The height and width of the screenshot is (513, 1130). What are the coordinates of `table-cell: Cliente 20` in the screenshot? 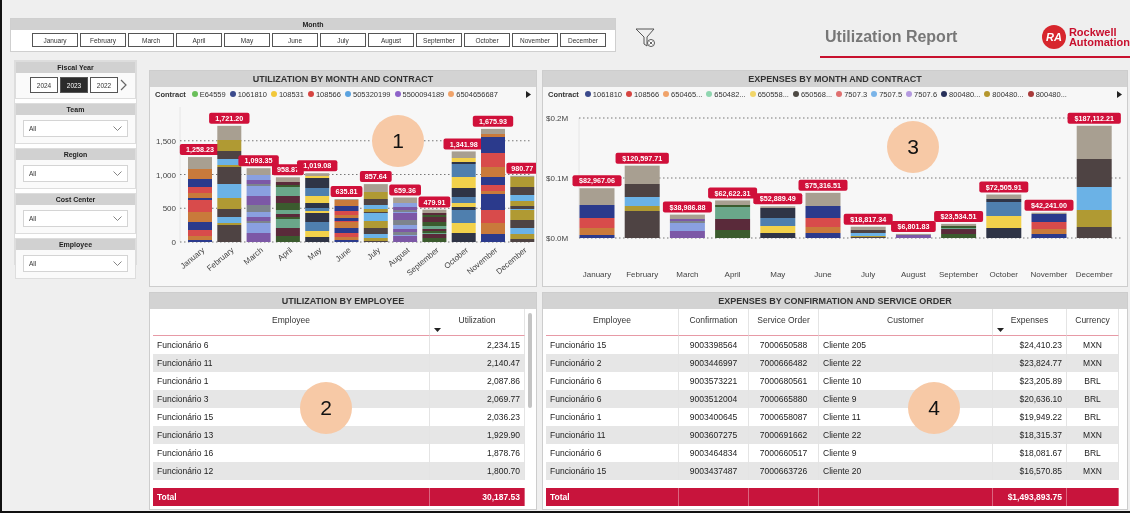 It's located at (906, 471).